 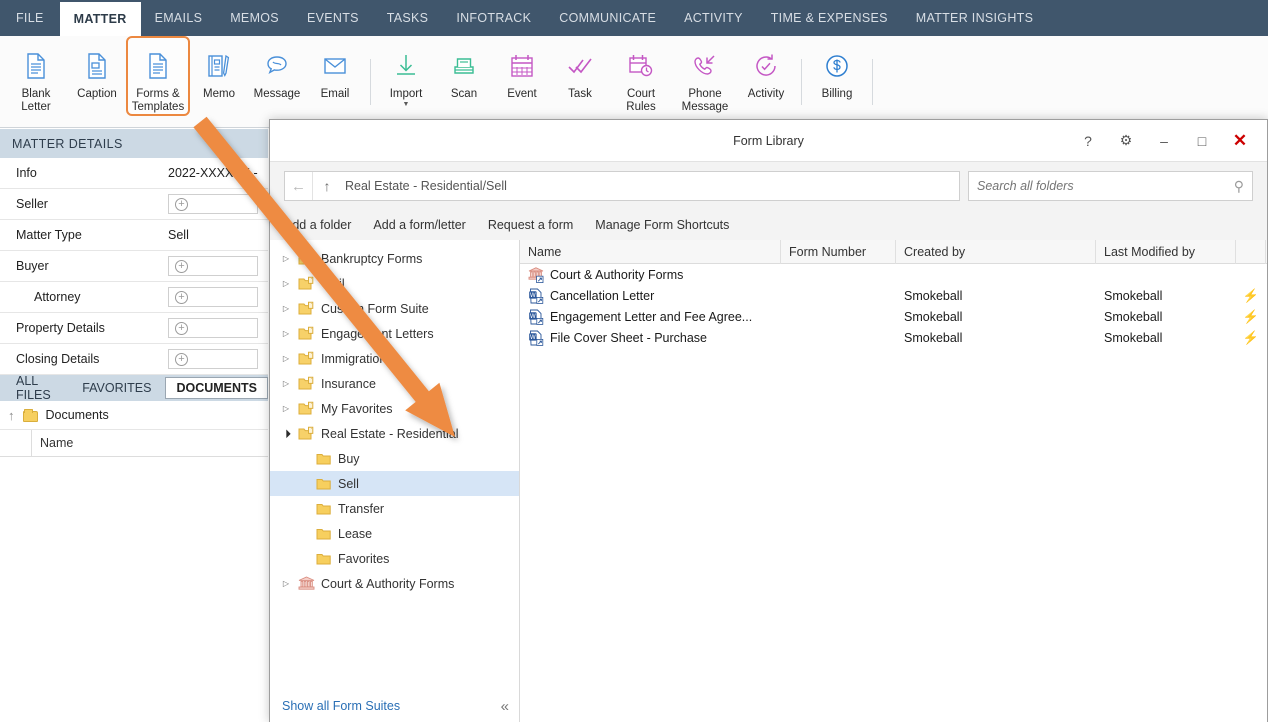 What do you see at coordinates (364, 558) in the screenshot?
I see `tree-node-label: Favorites` at bounding box center [364, 558].